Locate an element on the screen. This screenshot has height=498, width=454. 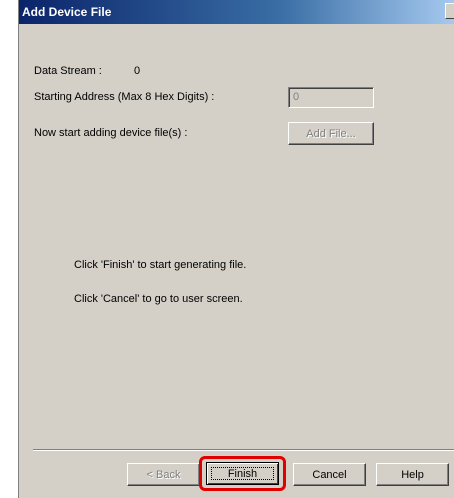
starting-address-label: Starting Address (Max 8 Hex Digits) : is located at coordinates (124, 97).